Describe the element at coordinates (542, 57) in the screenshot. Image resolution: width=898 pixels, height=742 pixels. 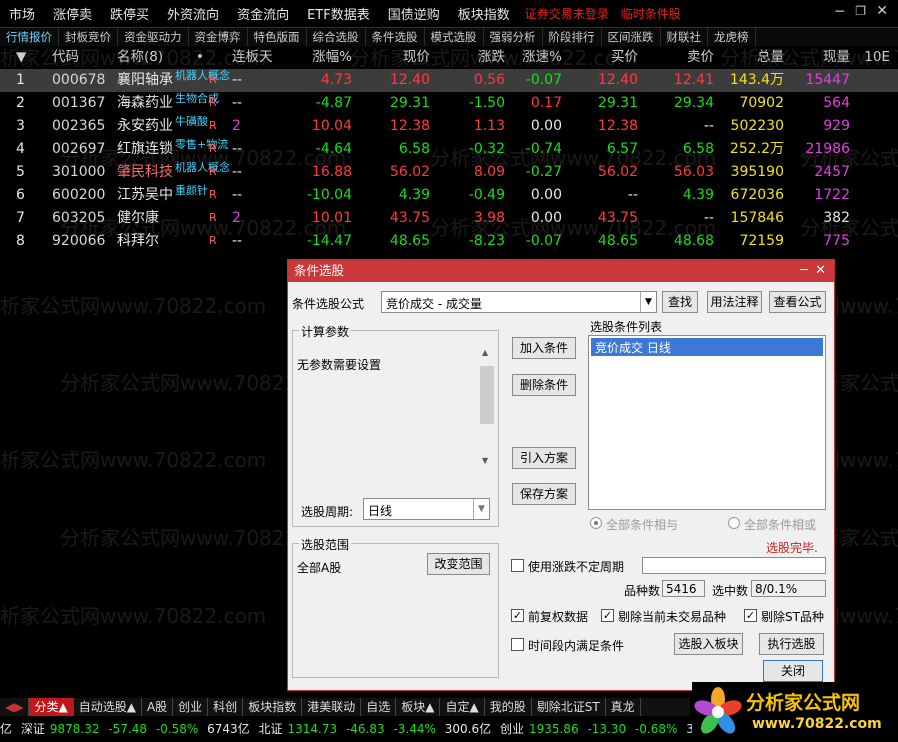
I see `col-speed: 涨速%` at that location.